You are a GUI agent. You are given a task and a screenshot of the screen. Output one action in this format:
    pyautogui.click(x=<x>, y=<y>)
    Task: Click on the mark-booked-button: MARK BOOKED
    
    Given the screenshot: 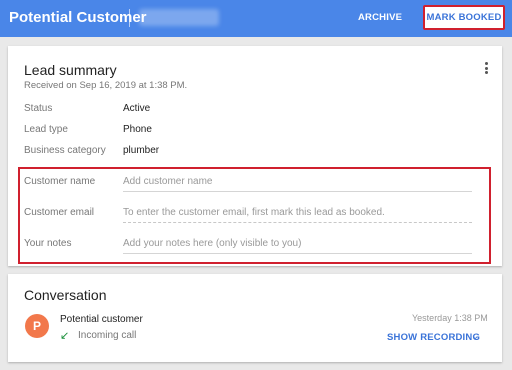 What is the action you would take?
    pyautogui.click(x=464, y=17)
    